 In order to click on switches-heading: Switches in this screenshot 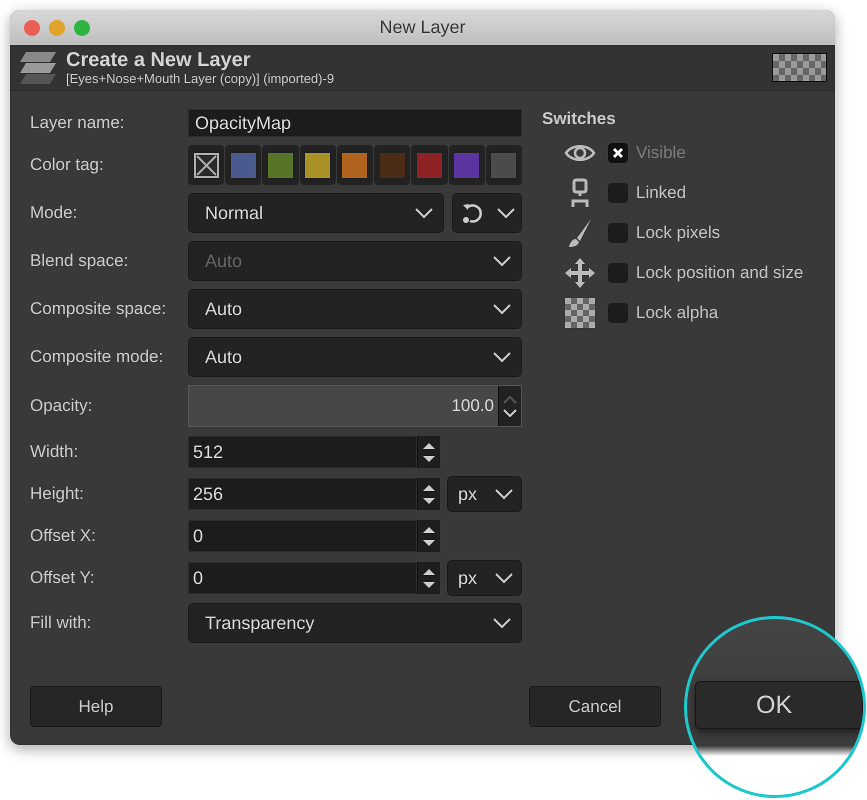, I will do `click(579, 119)`.